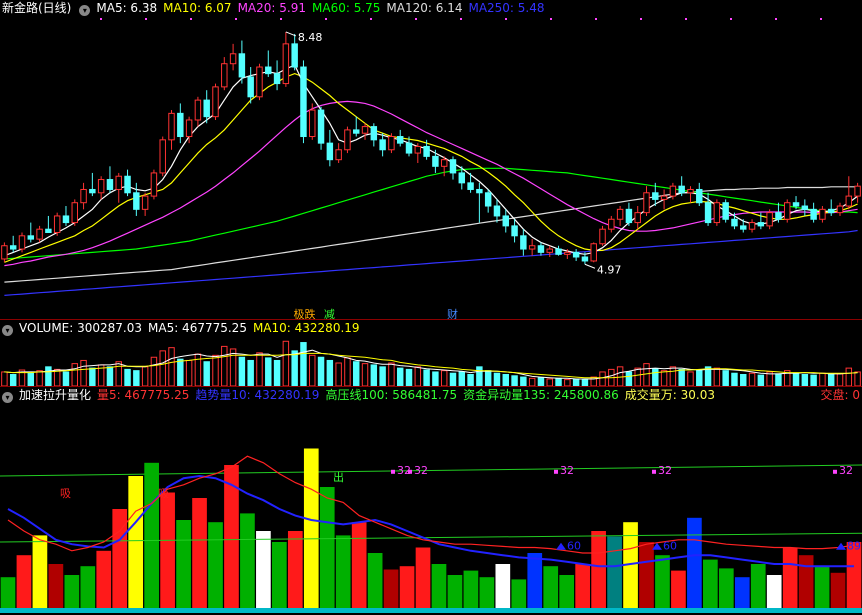 Image resolution: width=862 pixels, height=615 pixels. Describe the element at coordinates (424, 8) in the screenshot. I see `ma-legend-item: MA120: 6.14` at that location.